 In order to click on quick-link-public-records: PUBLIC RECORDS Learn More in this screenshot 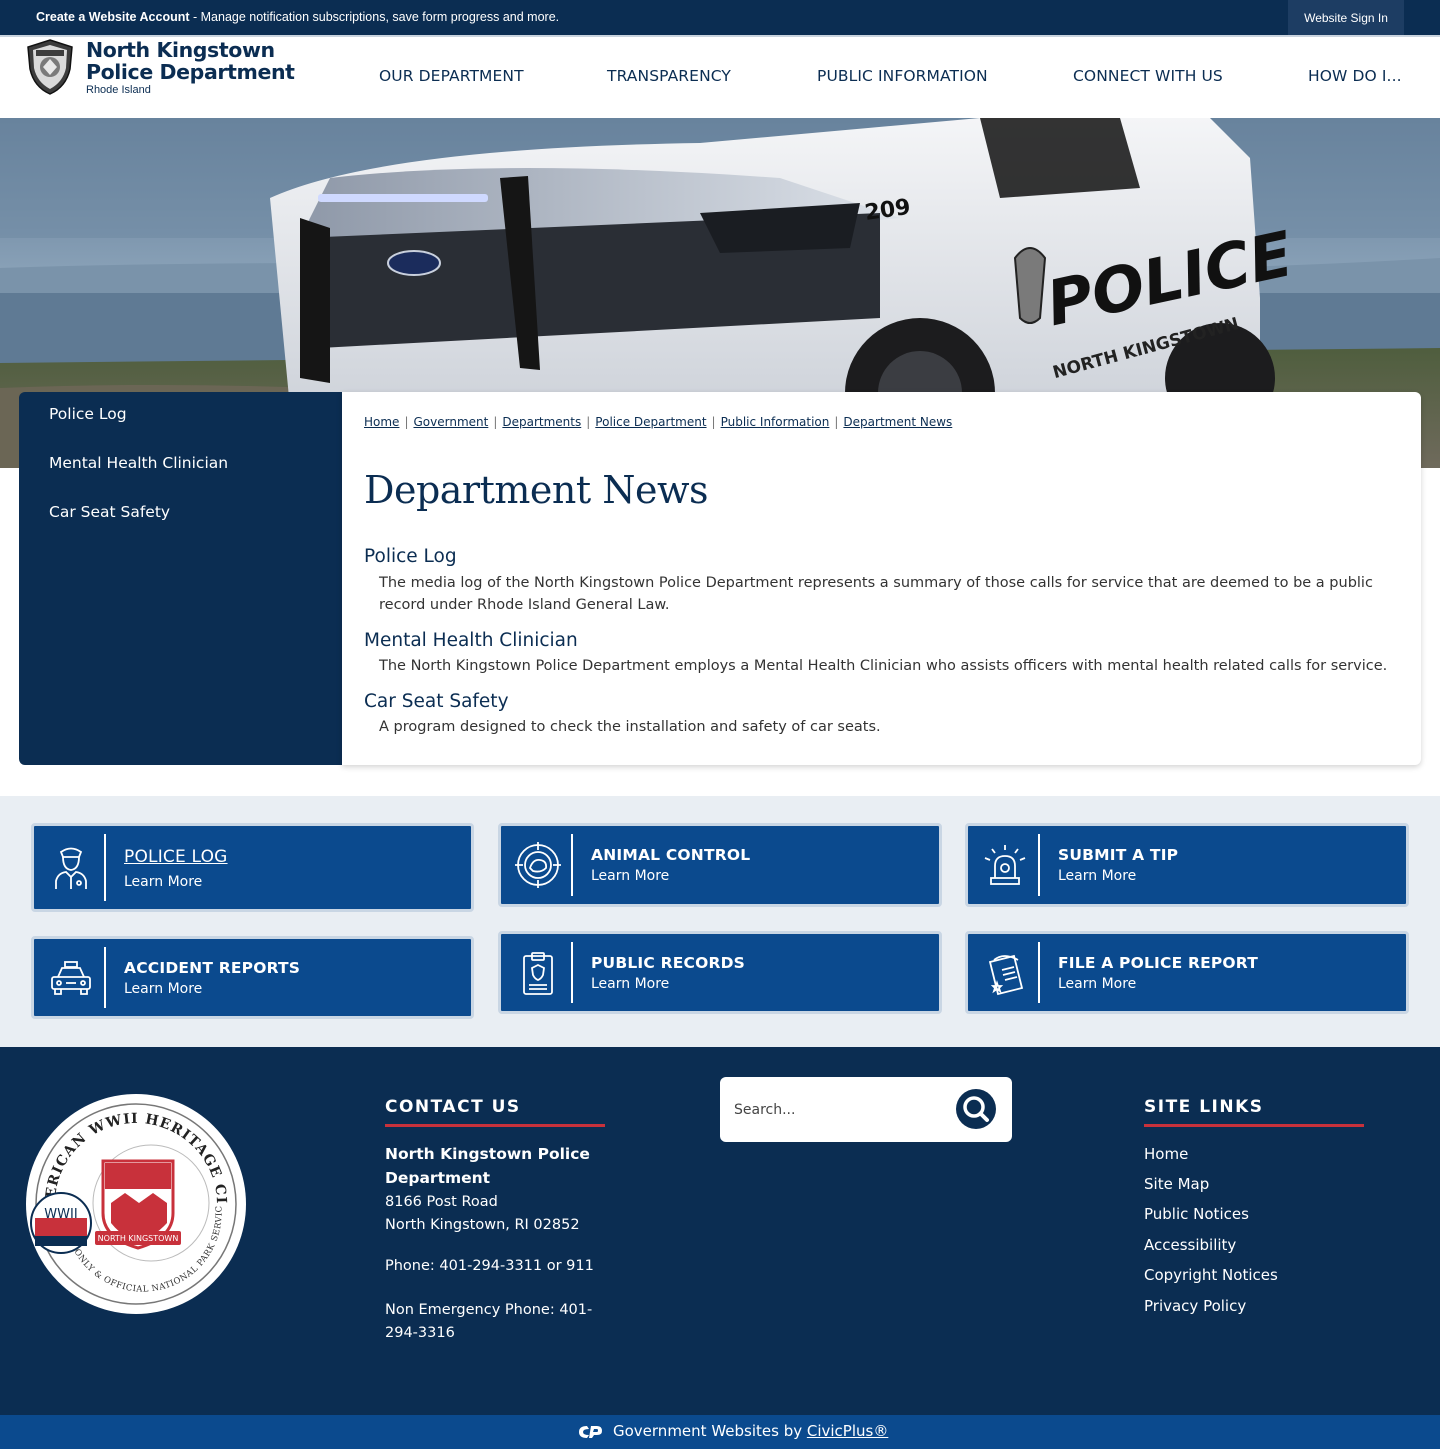, I will do `click(720, 972)`.